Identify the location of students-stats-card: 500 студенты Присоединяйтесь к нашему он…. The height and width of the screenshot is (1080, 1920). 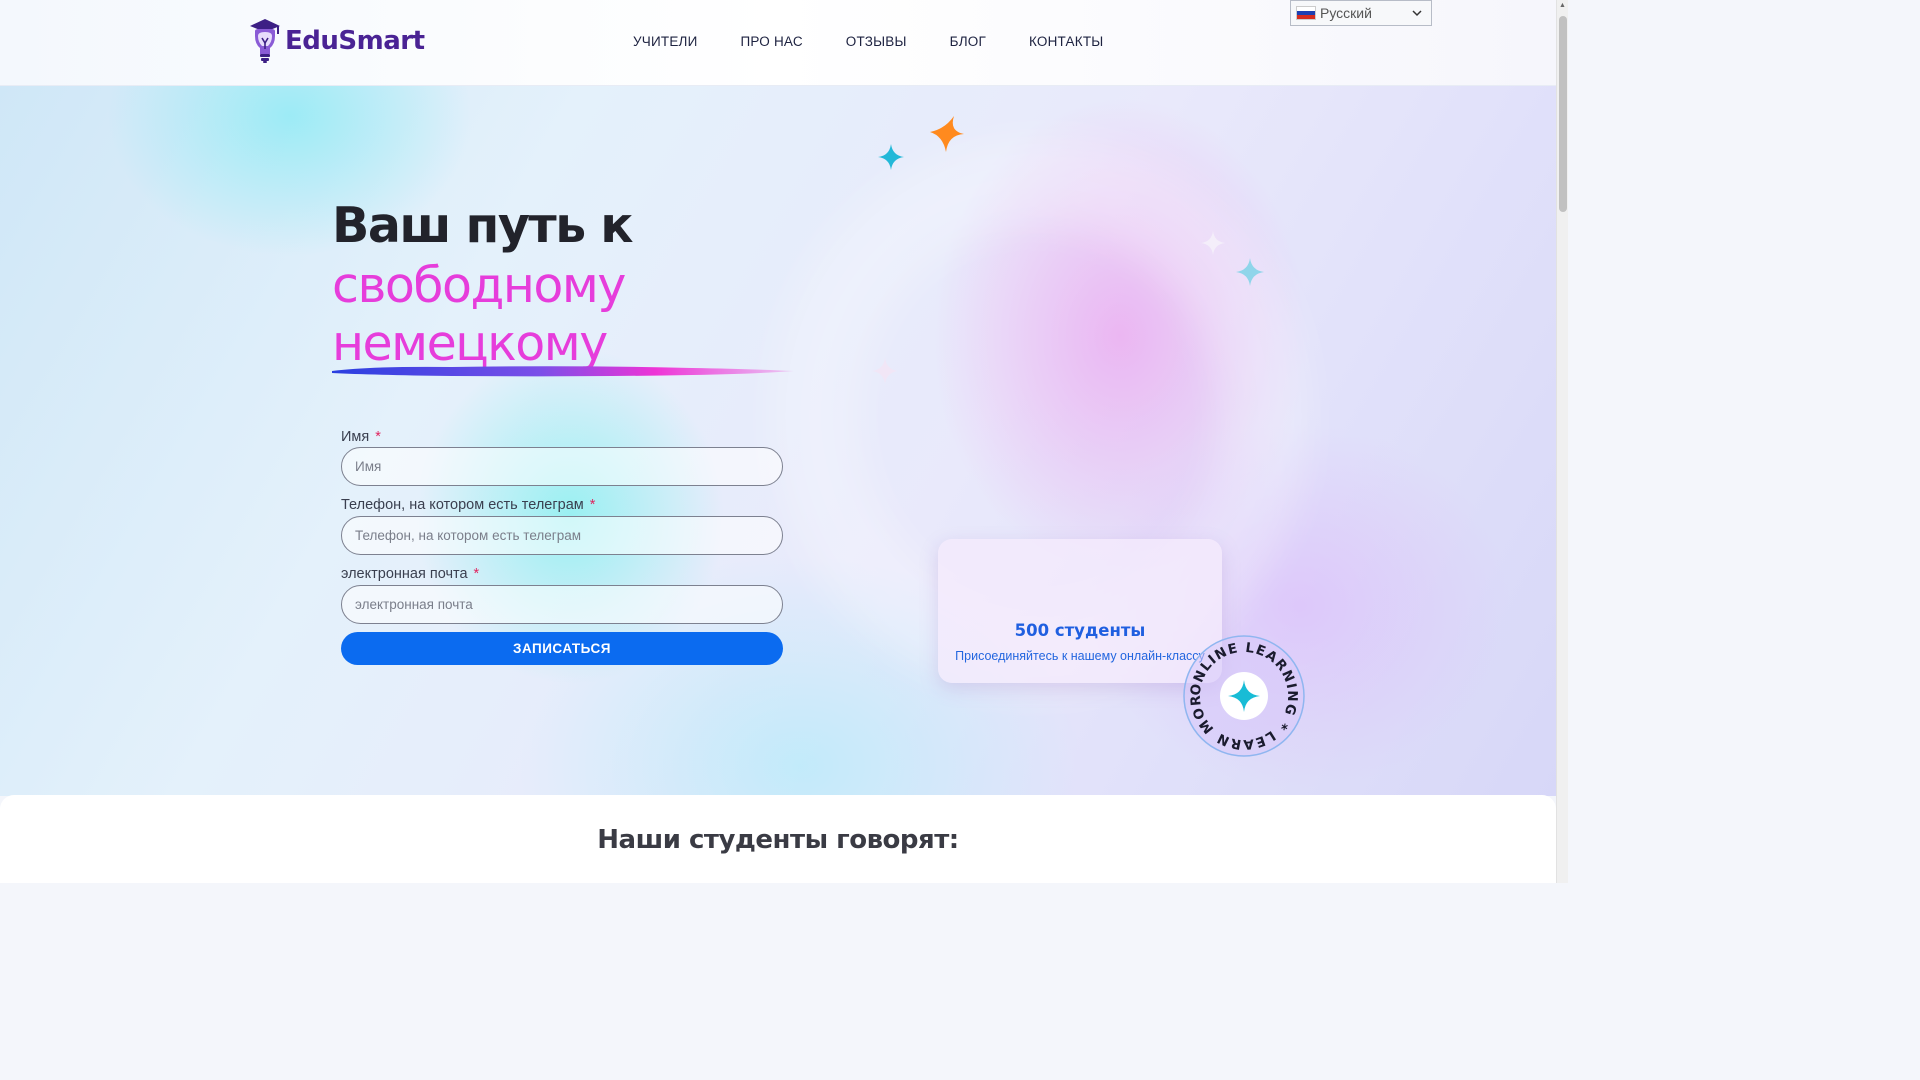
(1080, 611).